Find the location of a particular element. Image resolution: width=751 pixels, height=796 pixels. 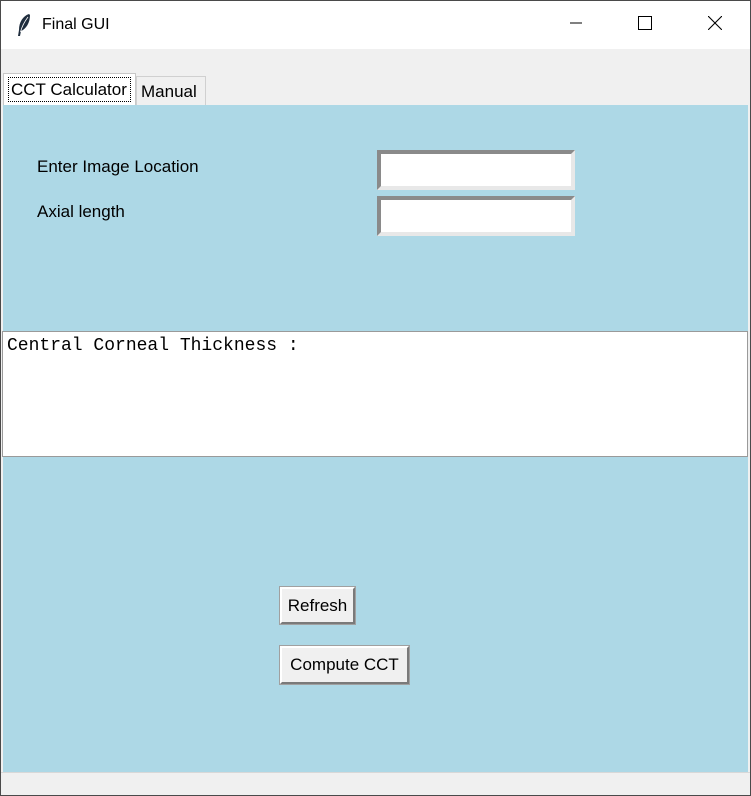

title-bar: Final GUI is located at coordinates (375, 25).